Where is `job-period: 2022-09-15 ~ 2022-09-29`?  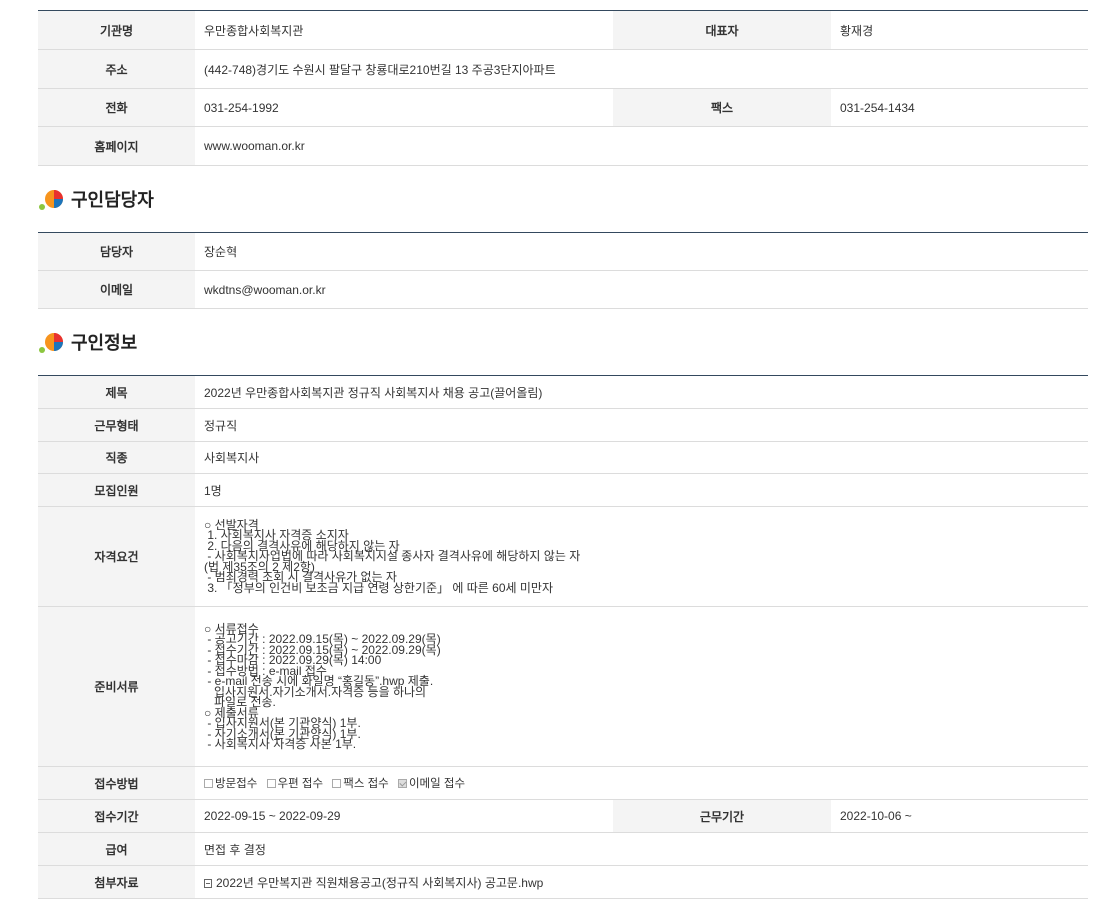 job-period: 2022-09-15 ~ 2022-09-29 is located at coordinates (404, 816).